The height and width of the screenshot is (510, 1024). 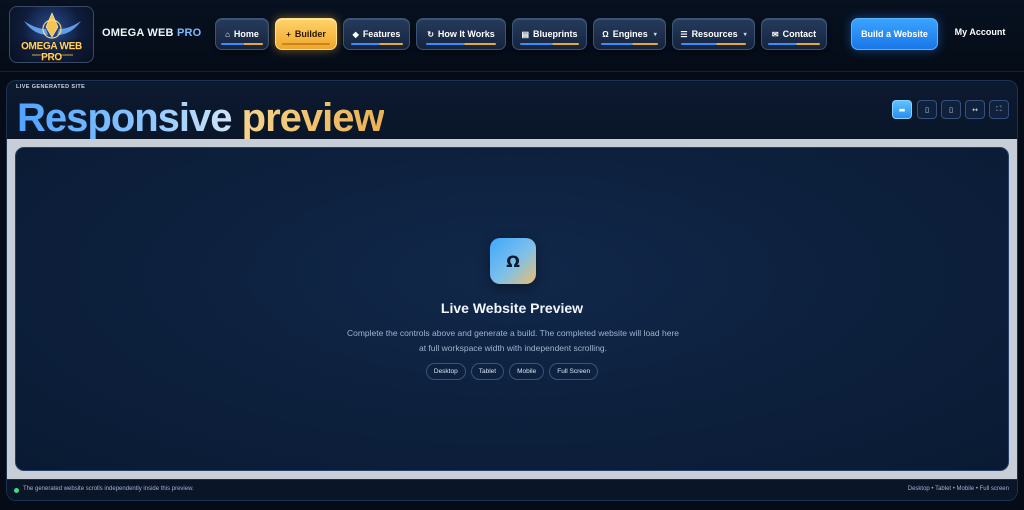 I want to click on nav-features-button: ◆ Features, so click(x=376, y=34).